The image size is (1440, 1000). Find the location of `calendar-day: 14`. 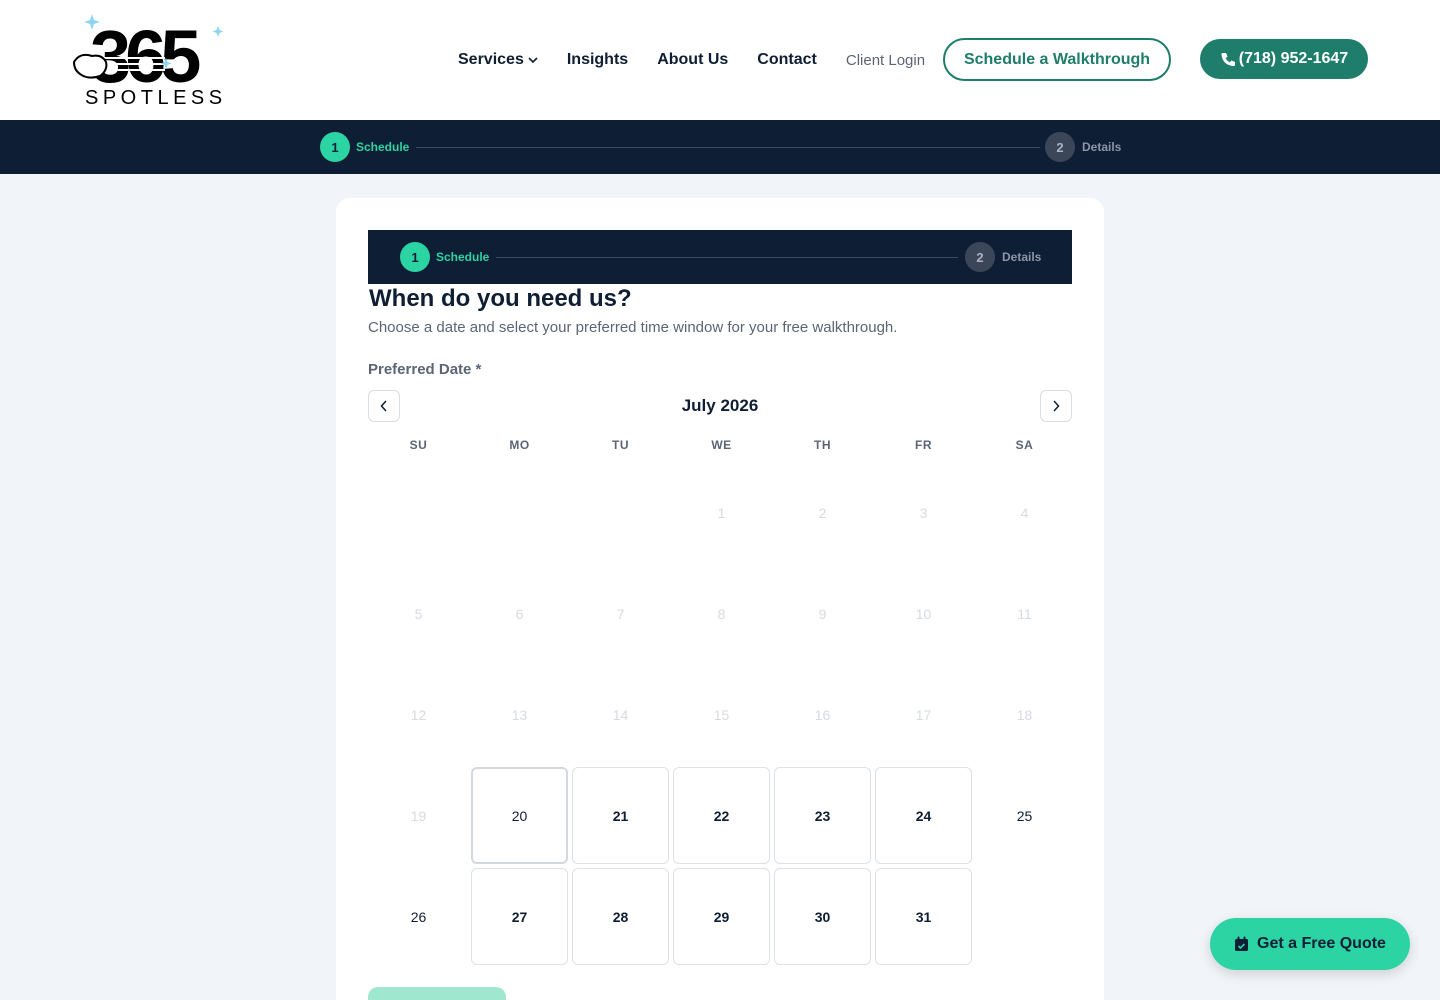

calendar-day: 14 is located at coordinates (620, 714).